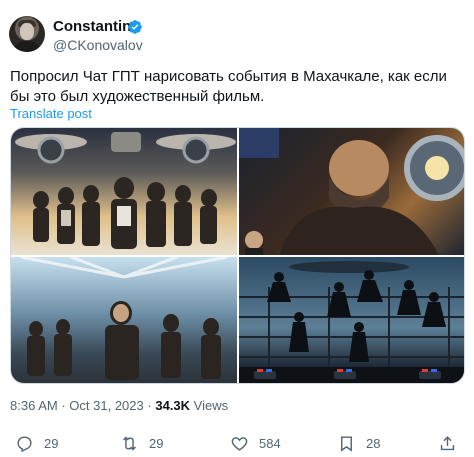 This screenshot has width=474, height=457. What do you see at coordinates (255, 443) in the screenshot?
I see `like-button: 584` at bounding box center [255, 443].